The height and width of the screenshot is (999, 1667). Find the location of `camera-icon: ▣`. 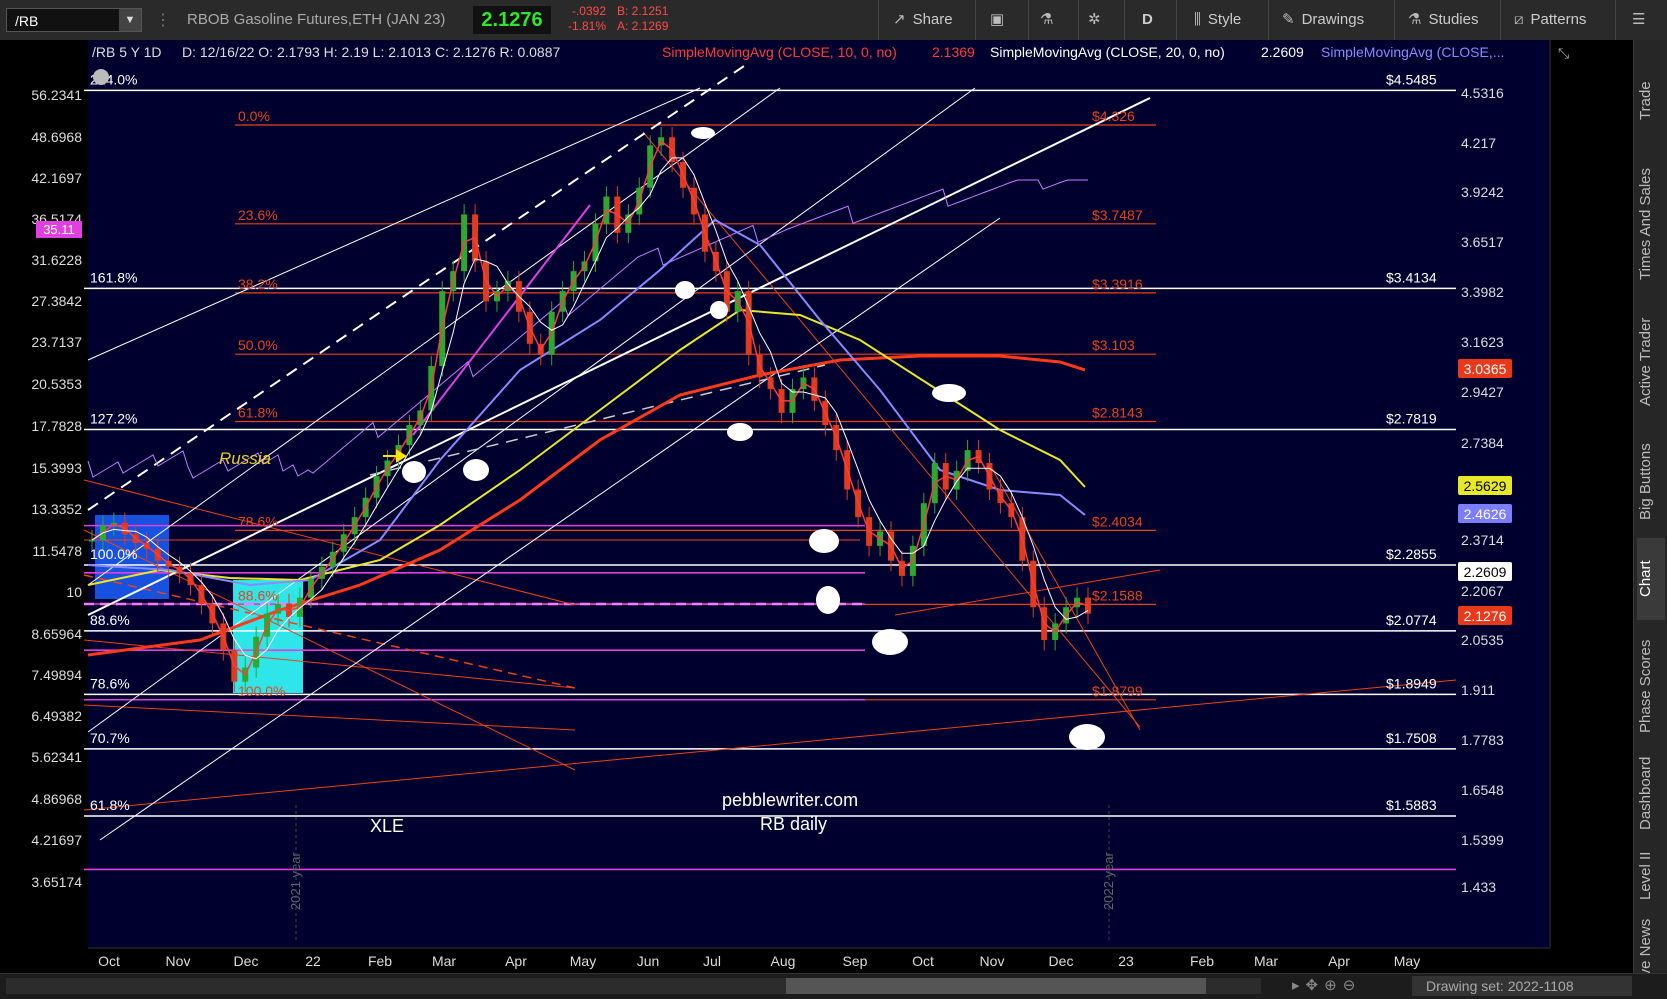

camera-icon: ▣ is located at coordinates (997, 19).